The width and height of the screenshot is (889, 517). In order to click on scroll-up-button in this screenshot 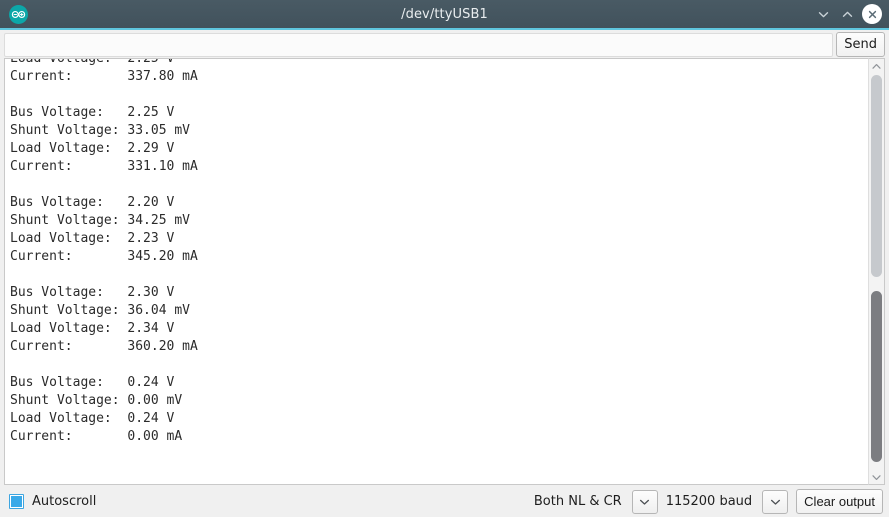, I will do `click(876, 66)`.